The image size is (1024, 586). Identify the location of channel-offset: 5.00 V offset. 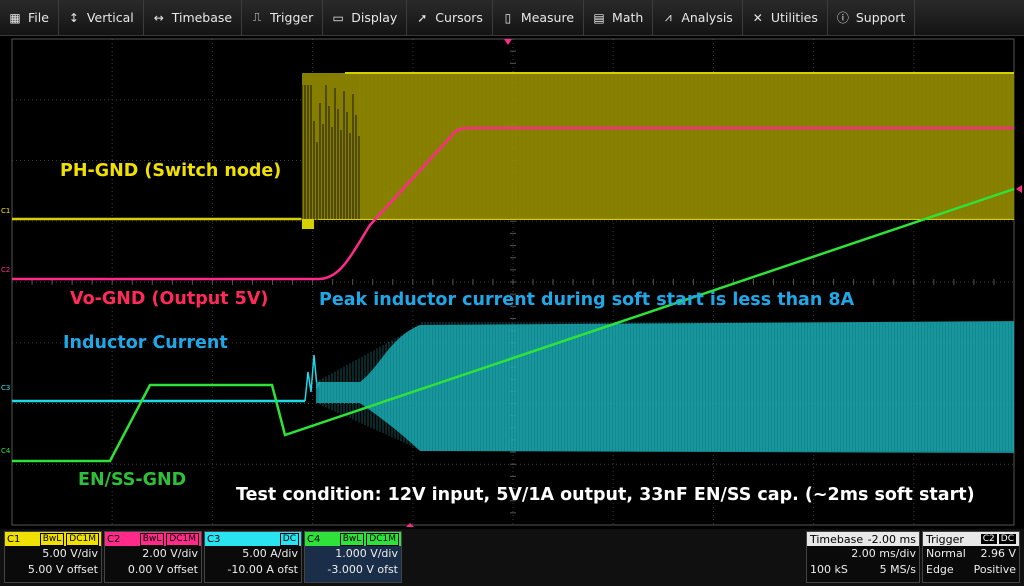
(62, 569).